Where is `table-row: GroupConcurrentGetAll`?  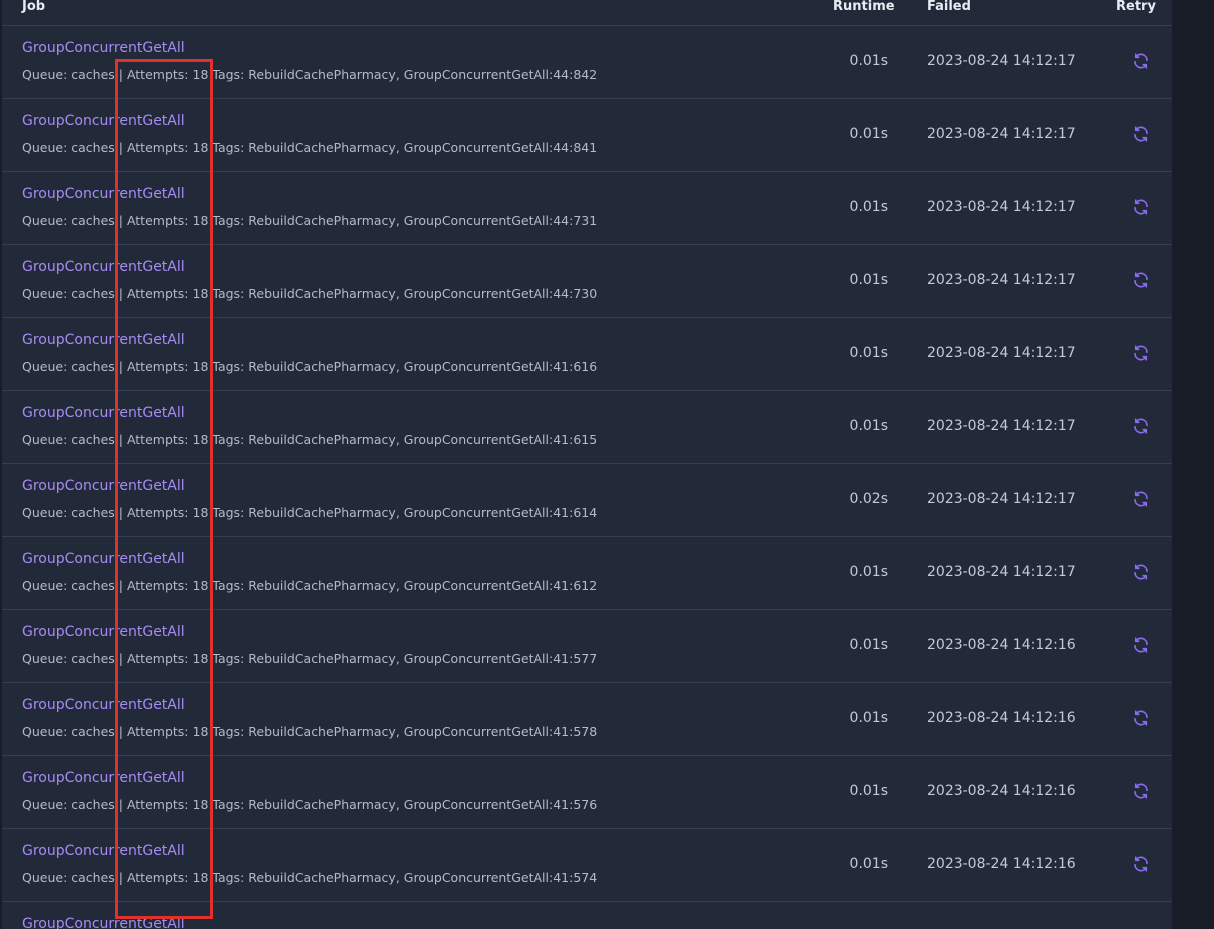 table-row: GroupConcurrentGetAll is located at coordinates (587, 915).